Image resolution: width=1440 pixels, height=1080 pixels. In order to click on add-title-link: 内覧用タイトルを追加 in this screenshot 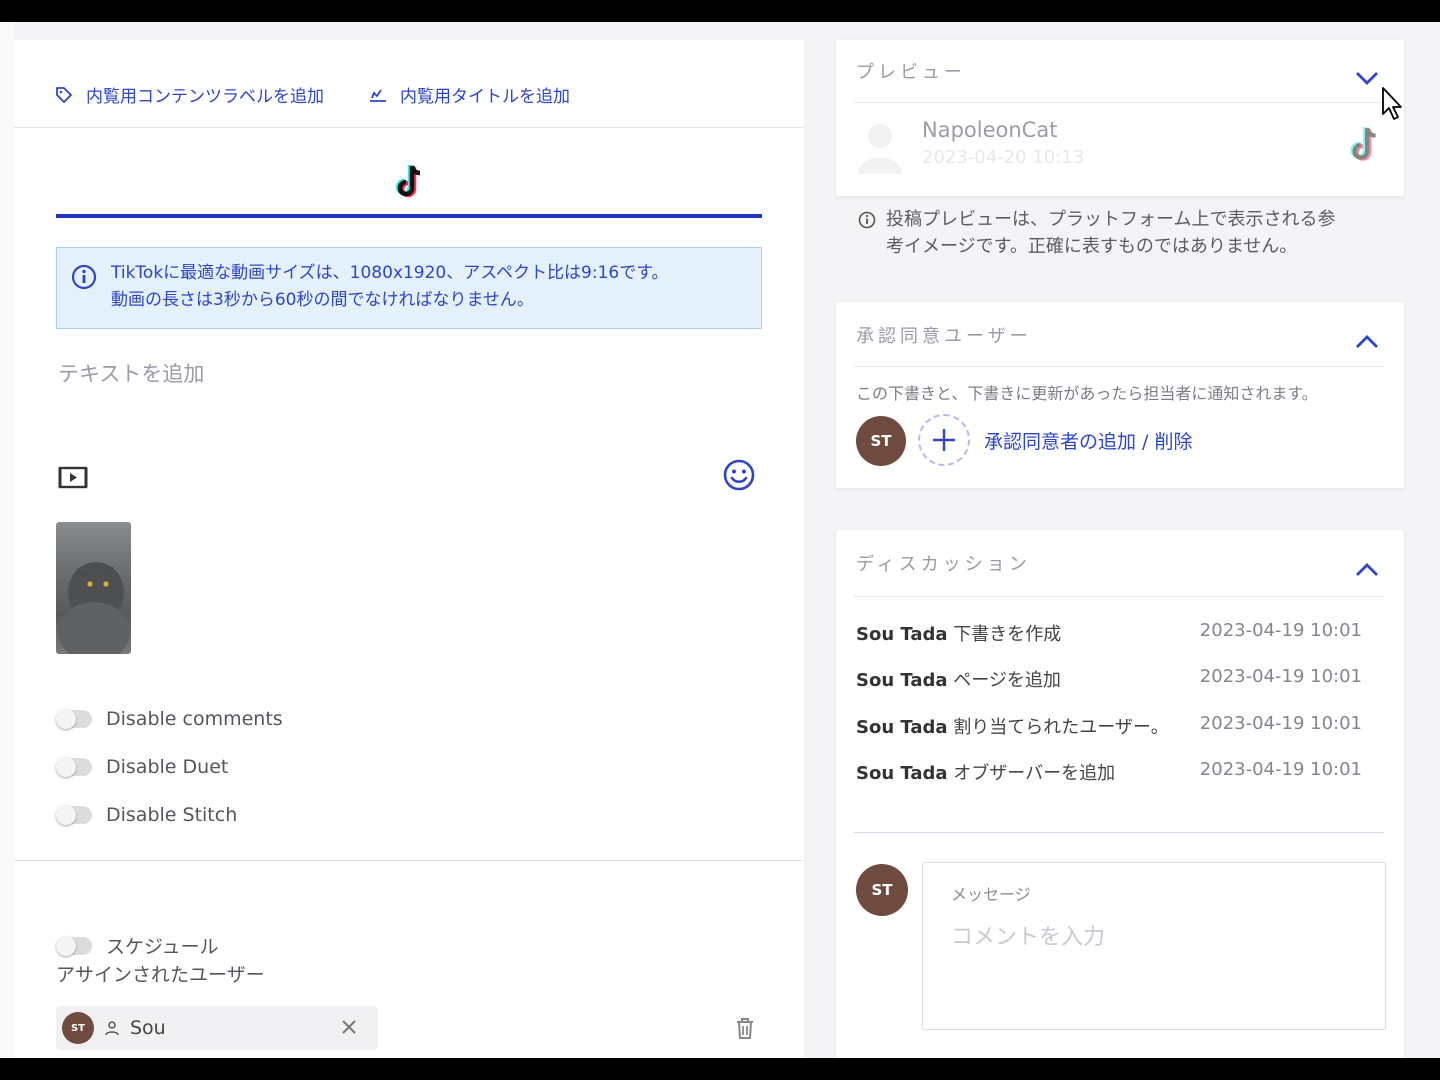, I will do `click(469, 94)`.